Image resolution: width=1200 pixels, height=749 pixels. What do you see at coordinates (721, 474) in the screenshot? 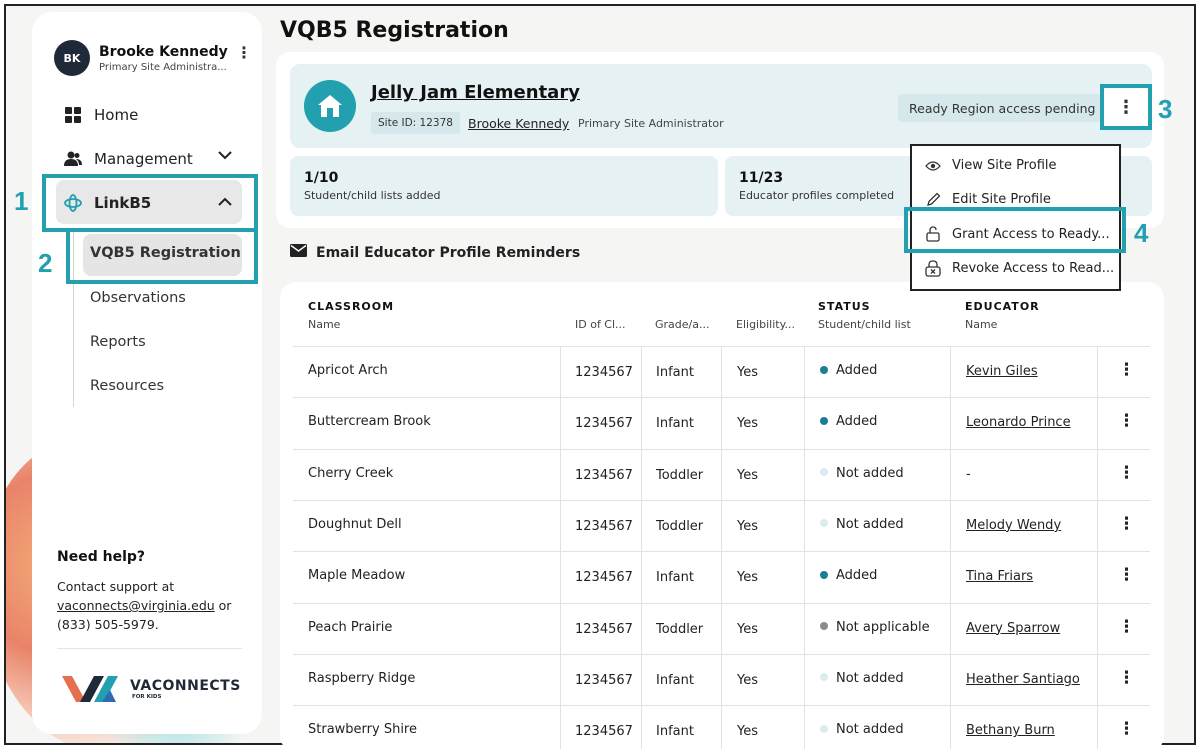
I see `table-row: Cherry Creek 1234567 Toddler Yes Not added - ⋮` at bounding box center [721, 474].